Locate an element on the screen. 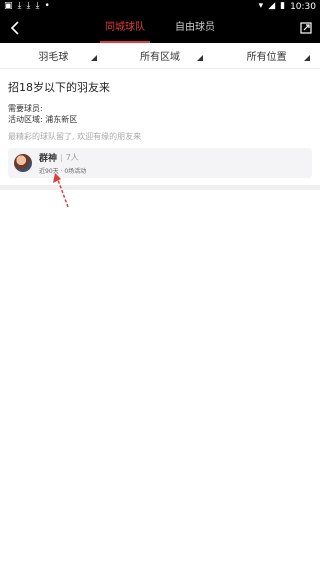  team-card-text: 群神 | 7人 近90天 · 0场活动 is located at coordinates (62, 163).